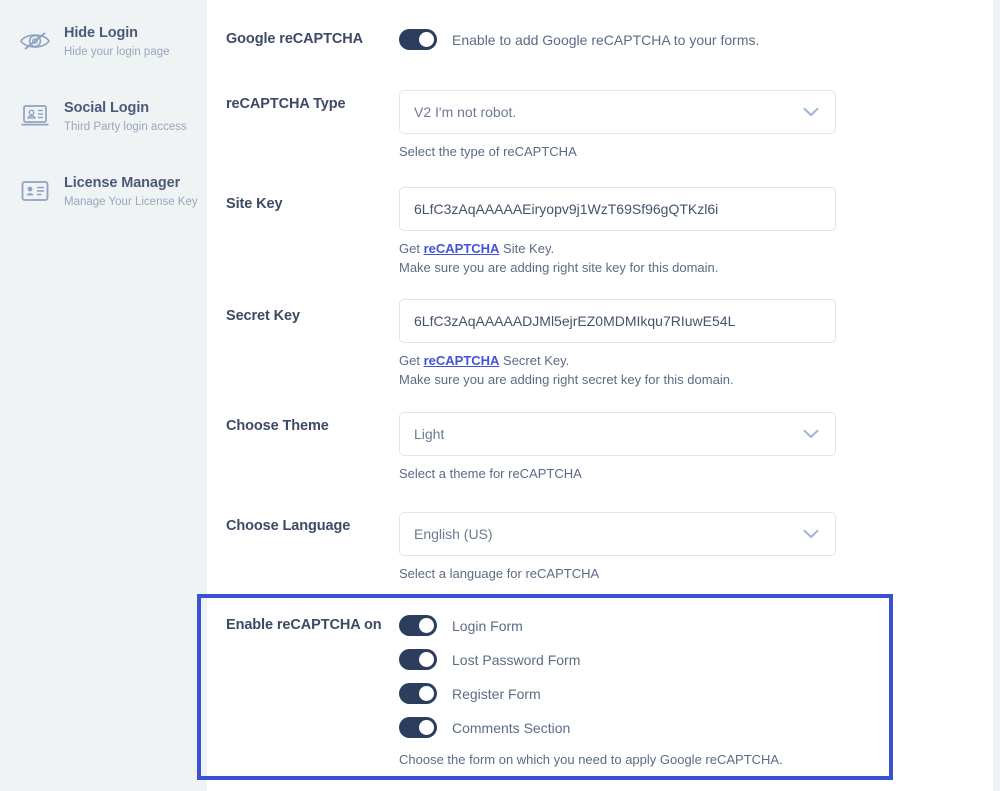 Image resolution: width=1000 pixels, height=791 pixels. Describe the element at coordinates (487, 625) in the screenshot. I see `toggle-label-login-form: Login Form` at that location.